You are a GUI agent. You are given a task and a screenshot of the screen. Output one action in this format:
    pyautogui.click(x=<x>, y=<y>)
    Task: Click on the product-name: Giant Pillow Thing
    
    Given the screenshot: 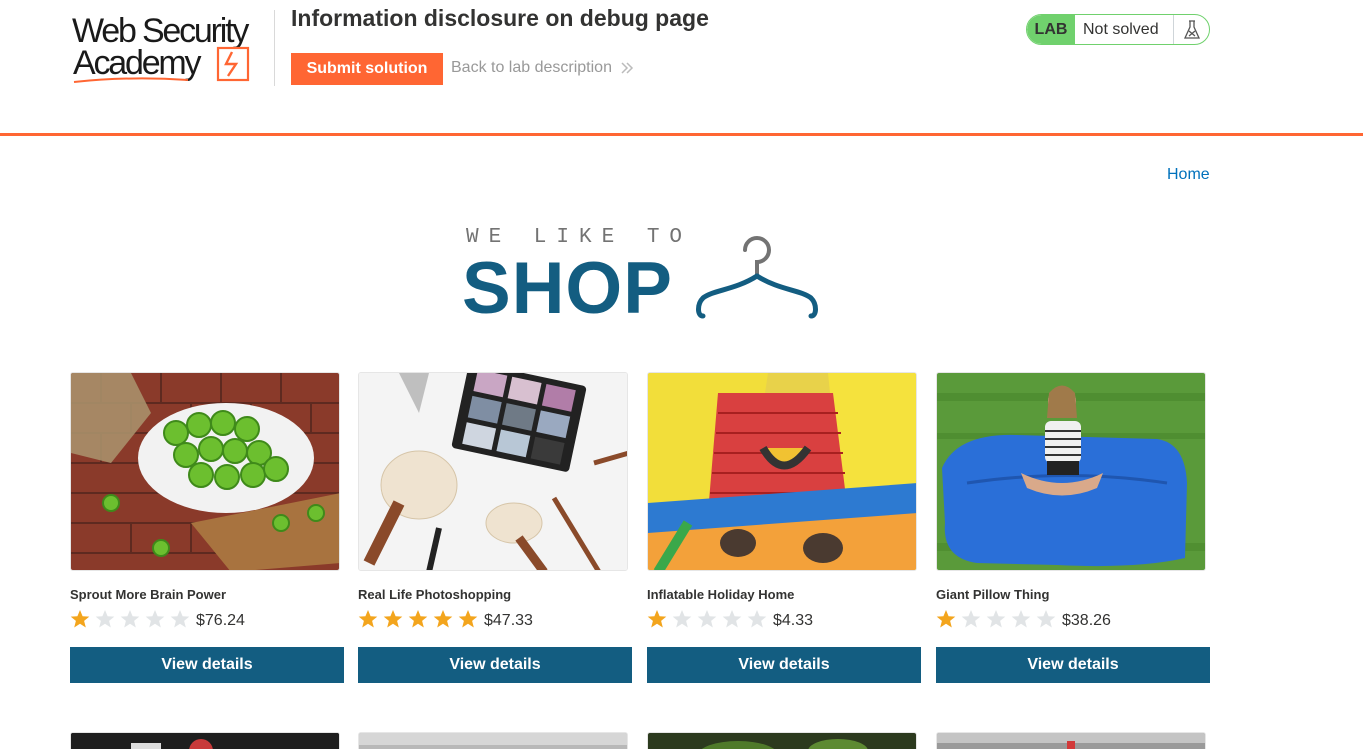 What is the action you would take?
    pyautogui.click(x=993, y=594)
    